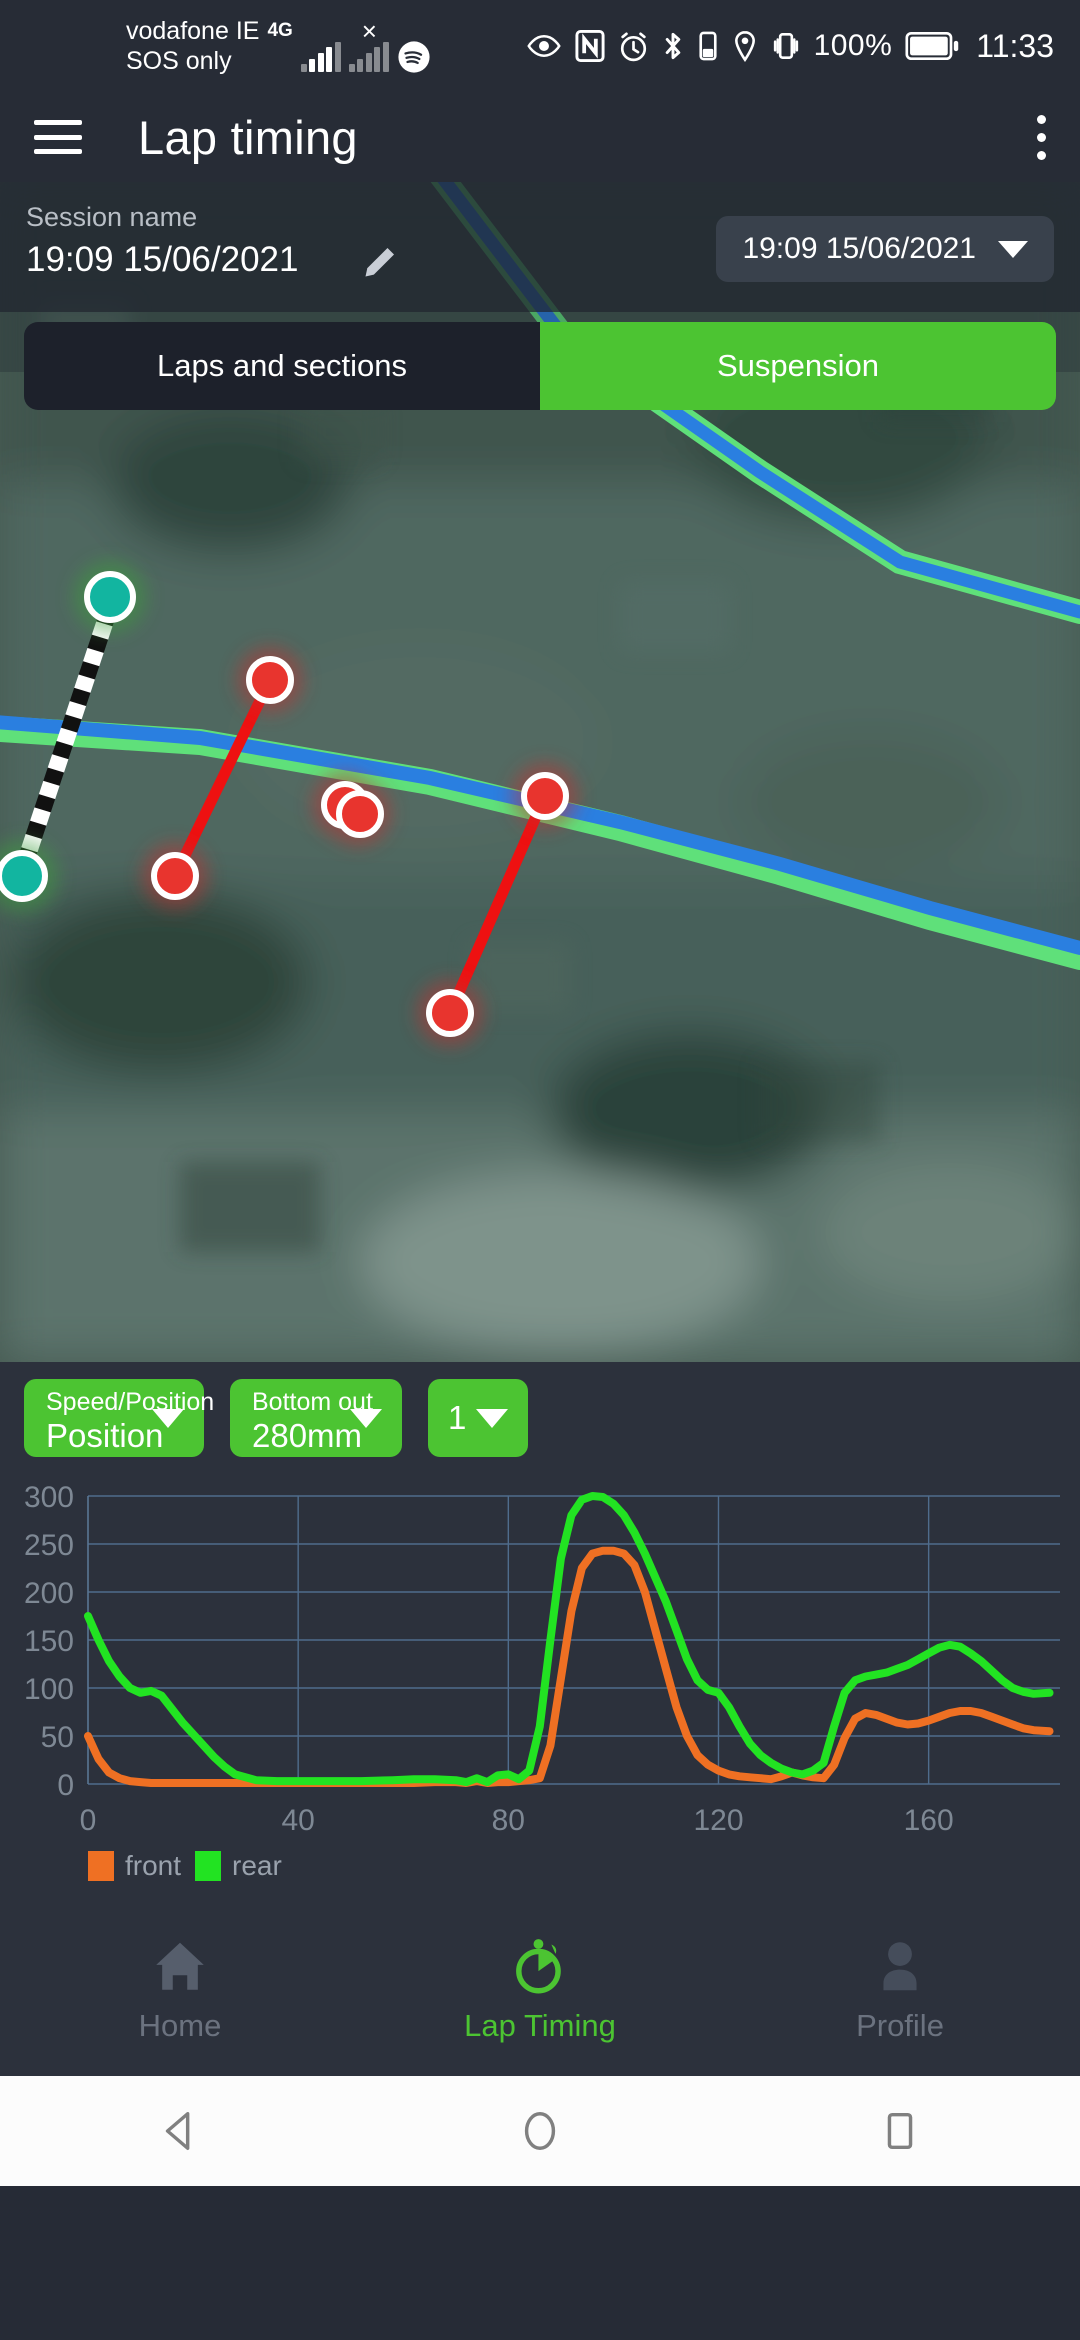 Image resolution: width=1080 pixels, height=2340 pixels. I want to click on location-icon, so click(744, 46).